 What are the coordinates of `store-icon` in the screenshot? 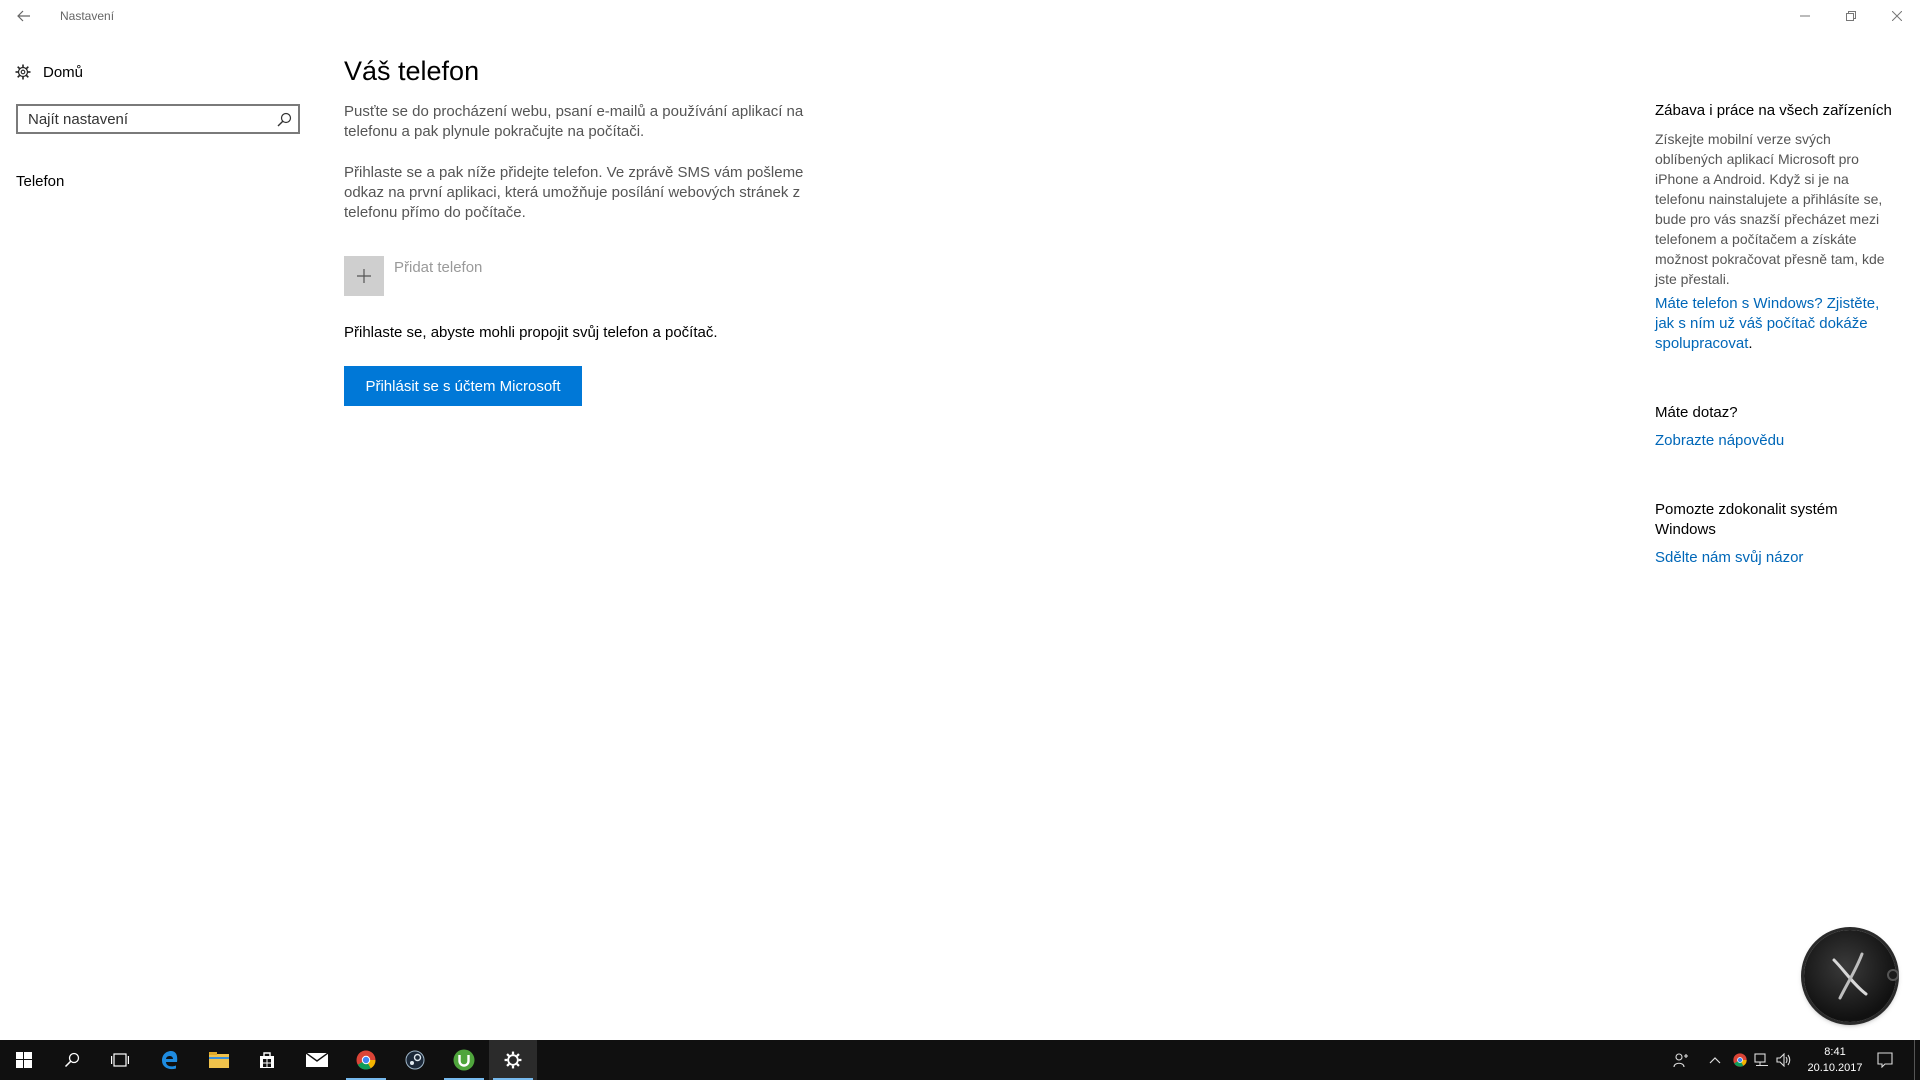 It's located at (267, 1060).